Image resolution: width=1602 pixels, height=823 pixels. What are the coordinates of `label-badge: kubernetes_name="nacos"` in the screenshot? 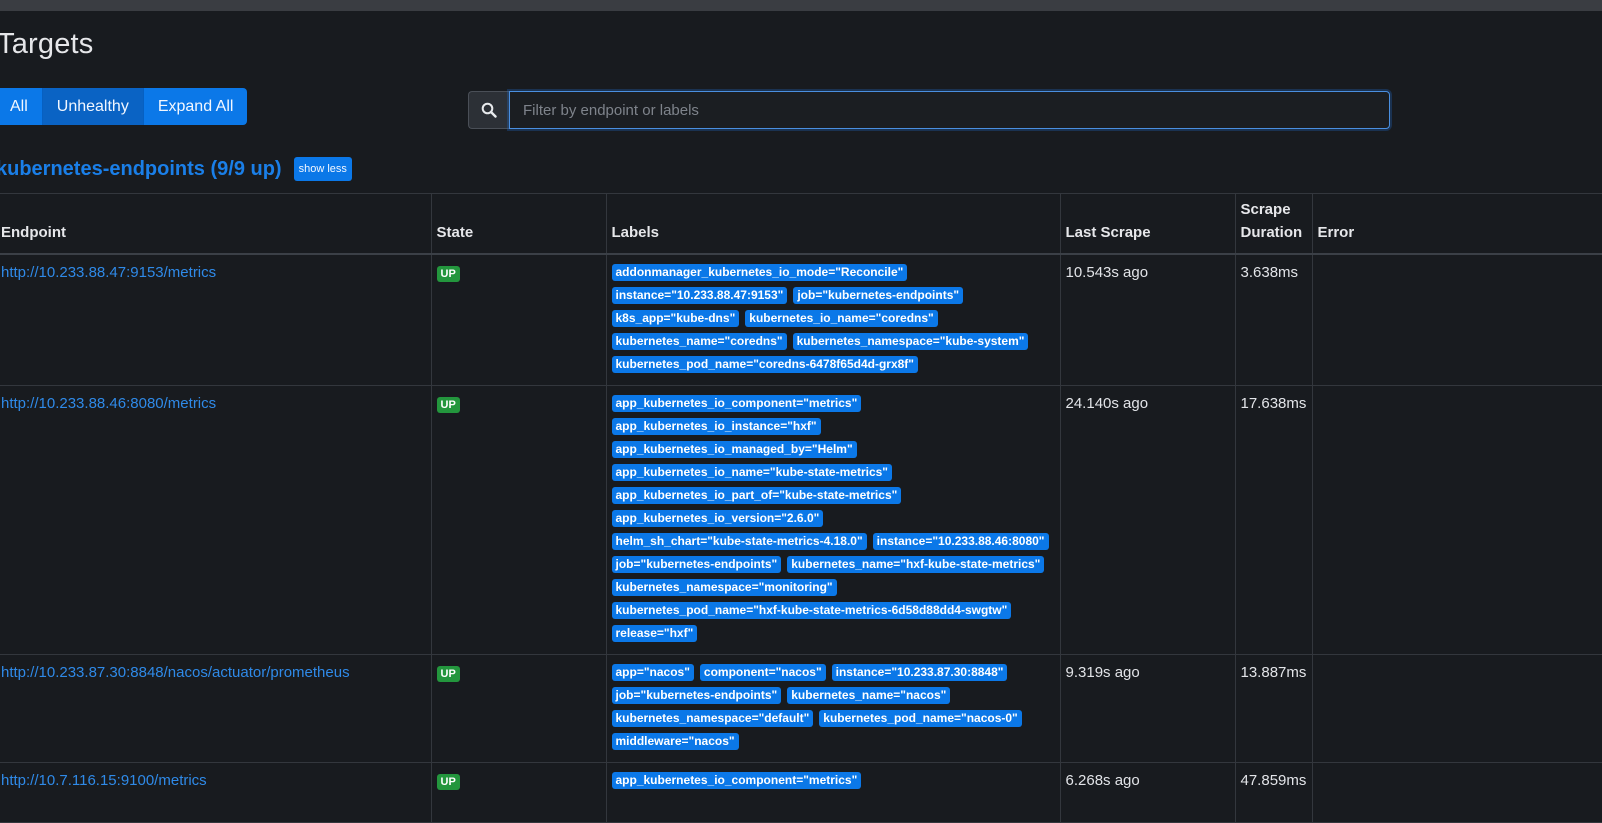 It's located at (869, 695).